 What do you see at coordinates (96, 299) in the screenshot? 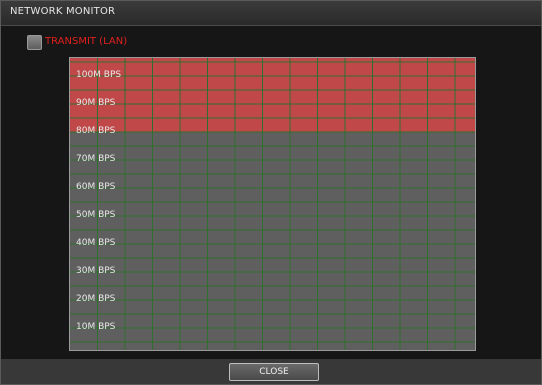
I see `y-tick-label: 20M BPS` at bounding box center [96, 299].